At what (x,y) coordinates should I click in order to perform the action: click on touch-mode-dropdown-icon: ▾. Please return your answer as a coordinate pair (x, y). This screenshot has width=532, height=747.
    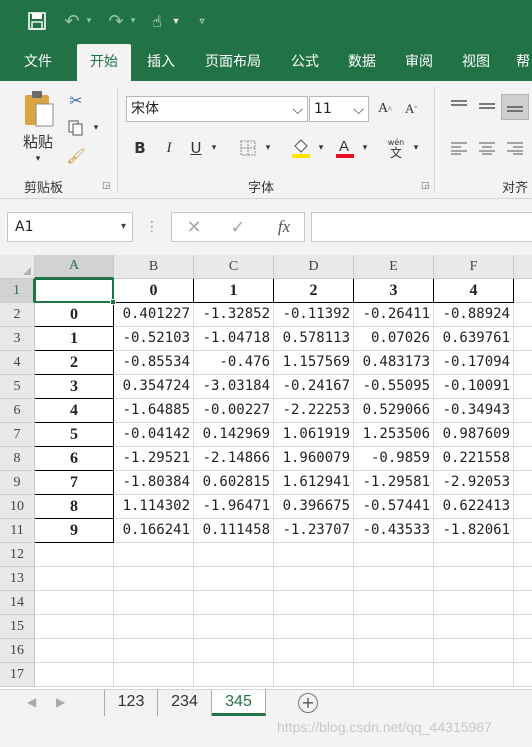
    Looking at the image, I should click on (176, 21).